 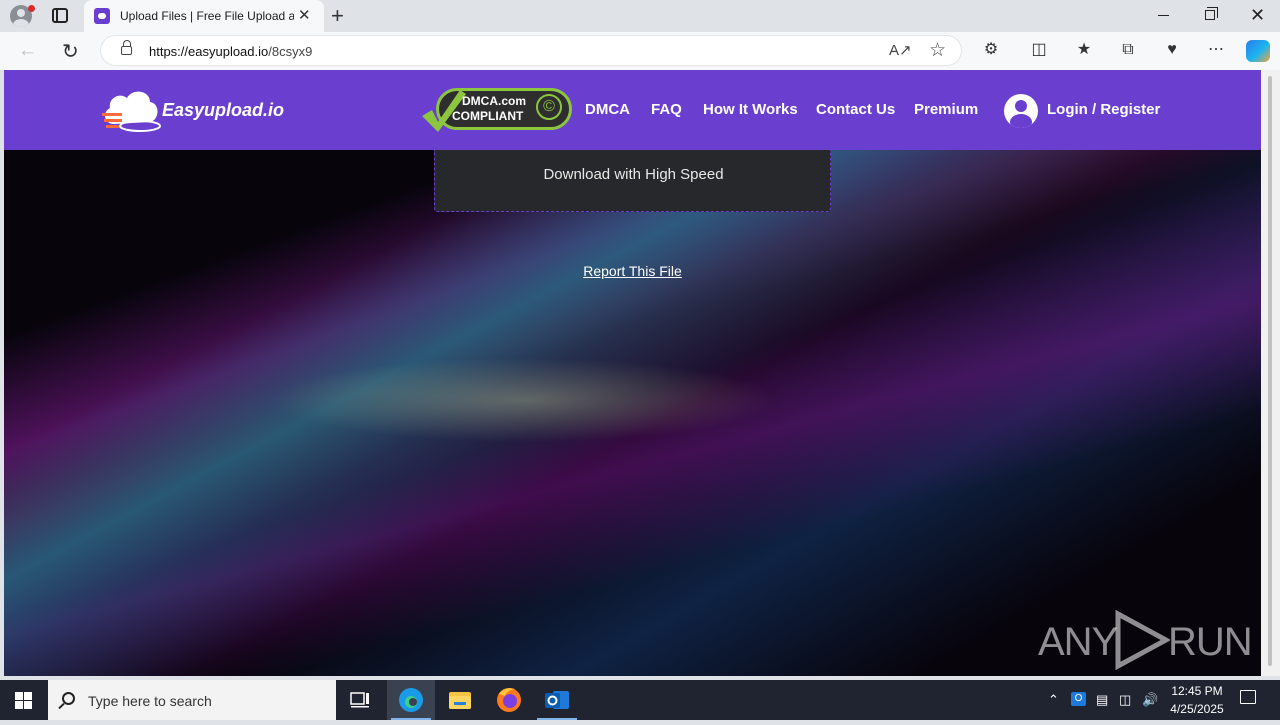 I want to click on nav-how-it-works-link: How It Works, so click(x=750, y=109).